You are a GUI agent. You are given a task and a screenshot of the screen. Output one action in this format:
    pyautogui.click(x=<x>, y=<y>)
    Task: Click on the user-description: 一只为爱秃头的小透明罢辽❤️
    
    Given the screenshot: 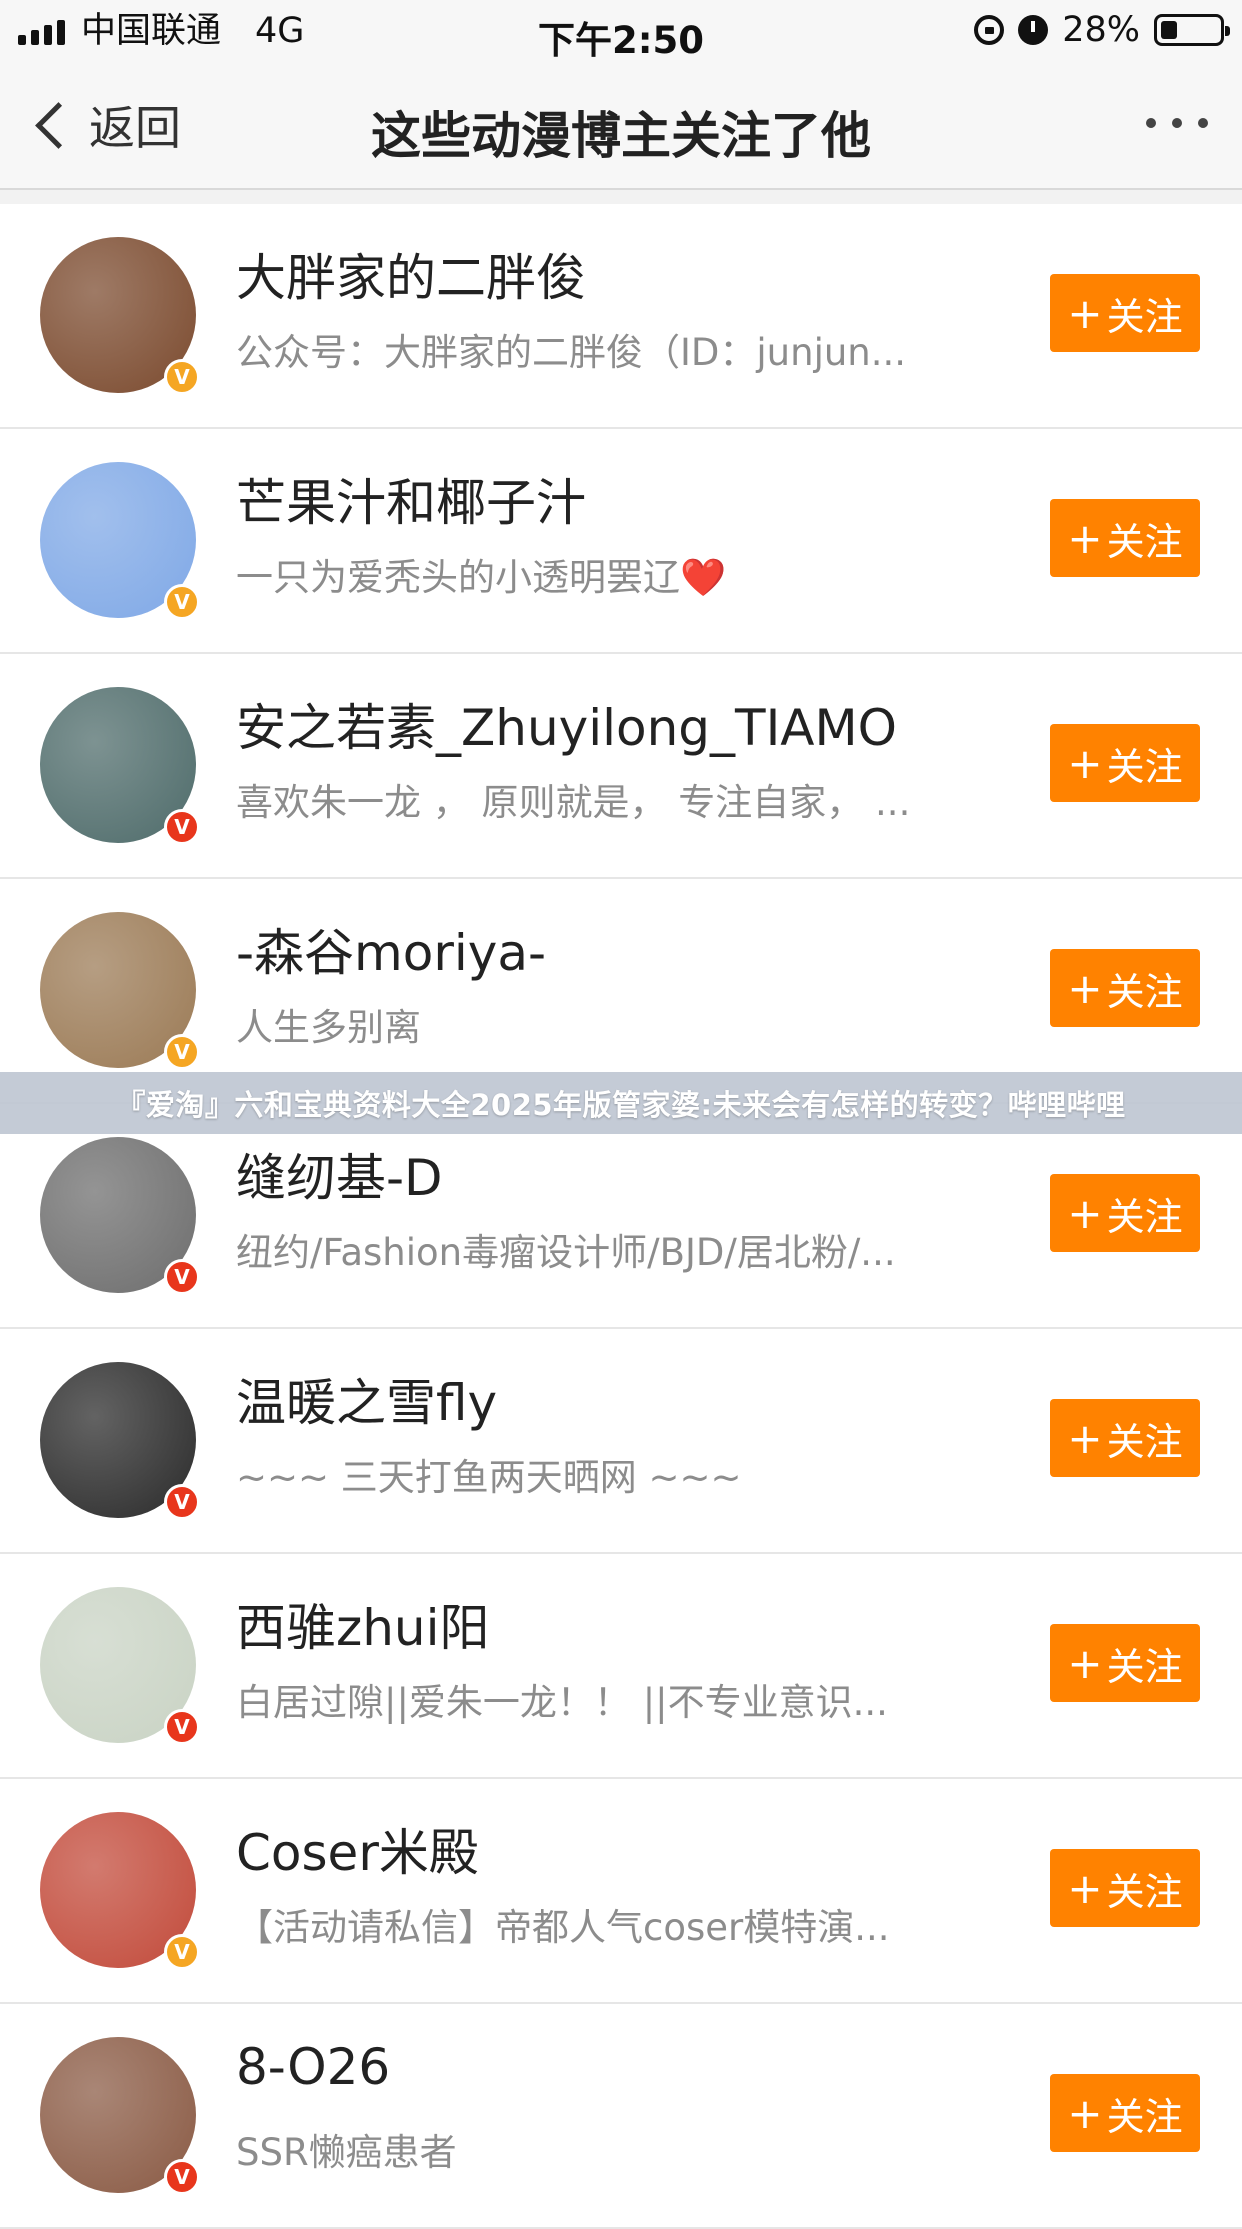 What is the action you would take?
    pyautogui.click(x=481, y=577)
    